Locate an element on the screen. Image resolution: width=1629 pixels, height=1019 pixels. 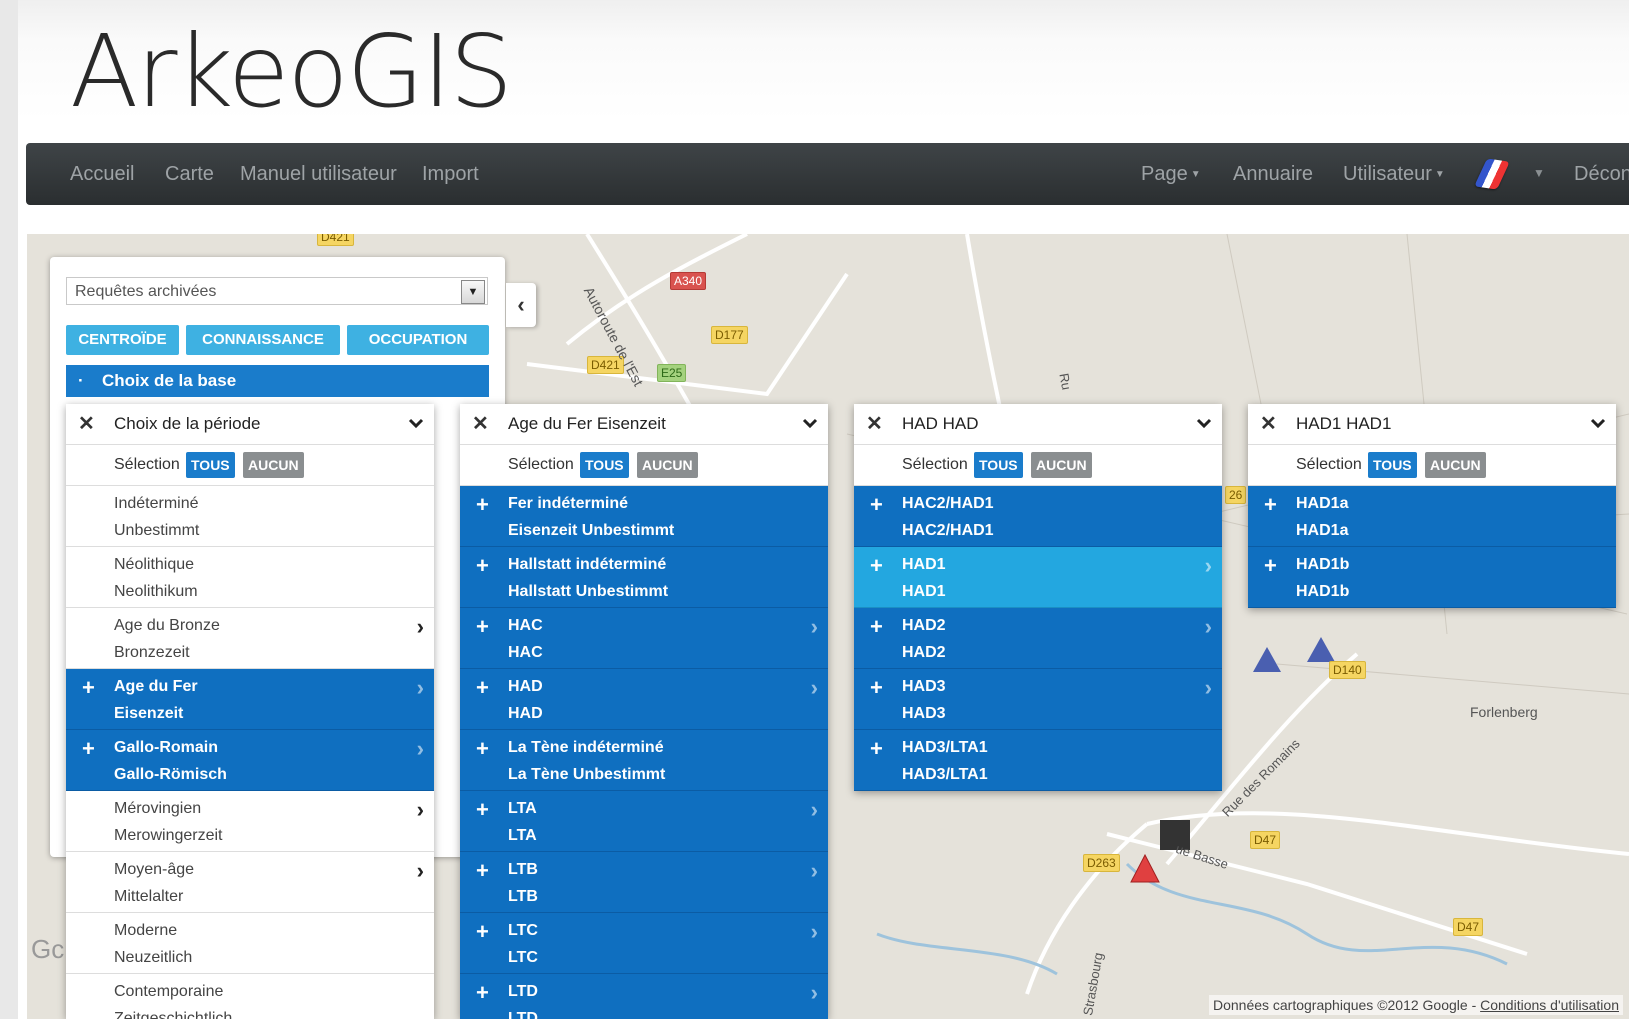
filter-occupation-button: OCCUPATION is located at coordinates (418, 340).